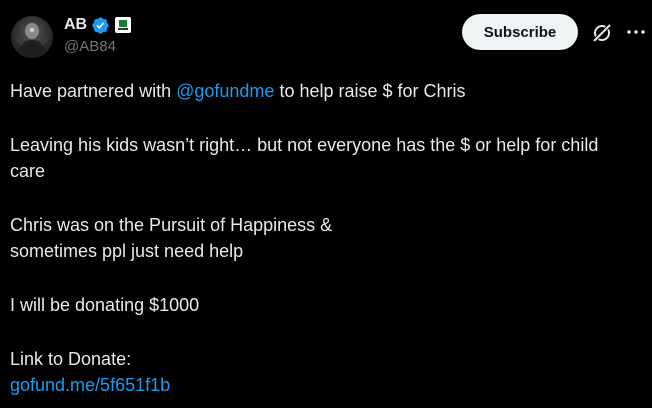 The height and width of the screenshot is (408, 652). Describe the element at coordinates (123, 25) in the screenshot. I see `affiliate-badge-icon` at that location.